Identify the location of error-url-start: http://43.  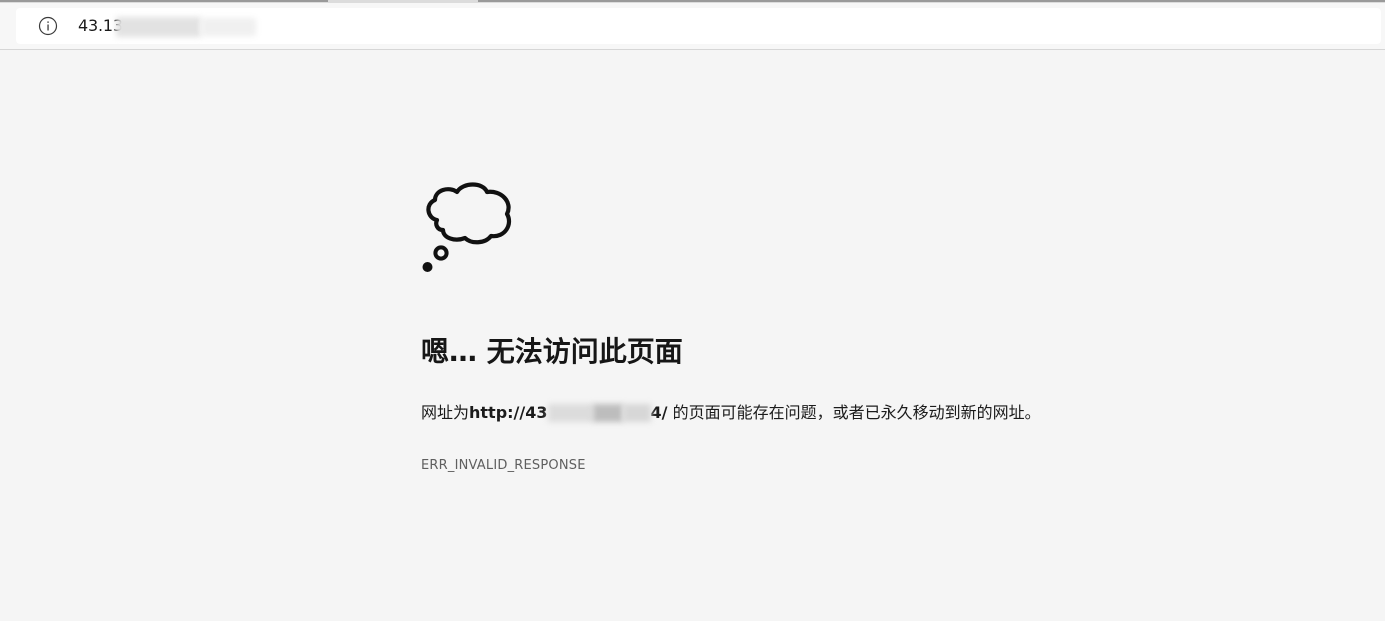
(508, 412).